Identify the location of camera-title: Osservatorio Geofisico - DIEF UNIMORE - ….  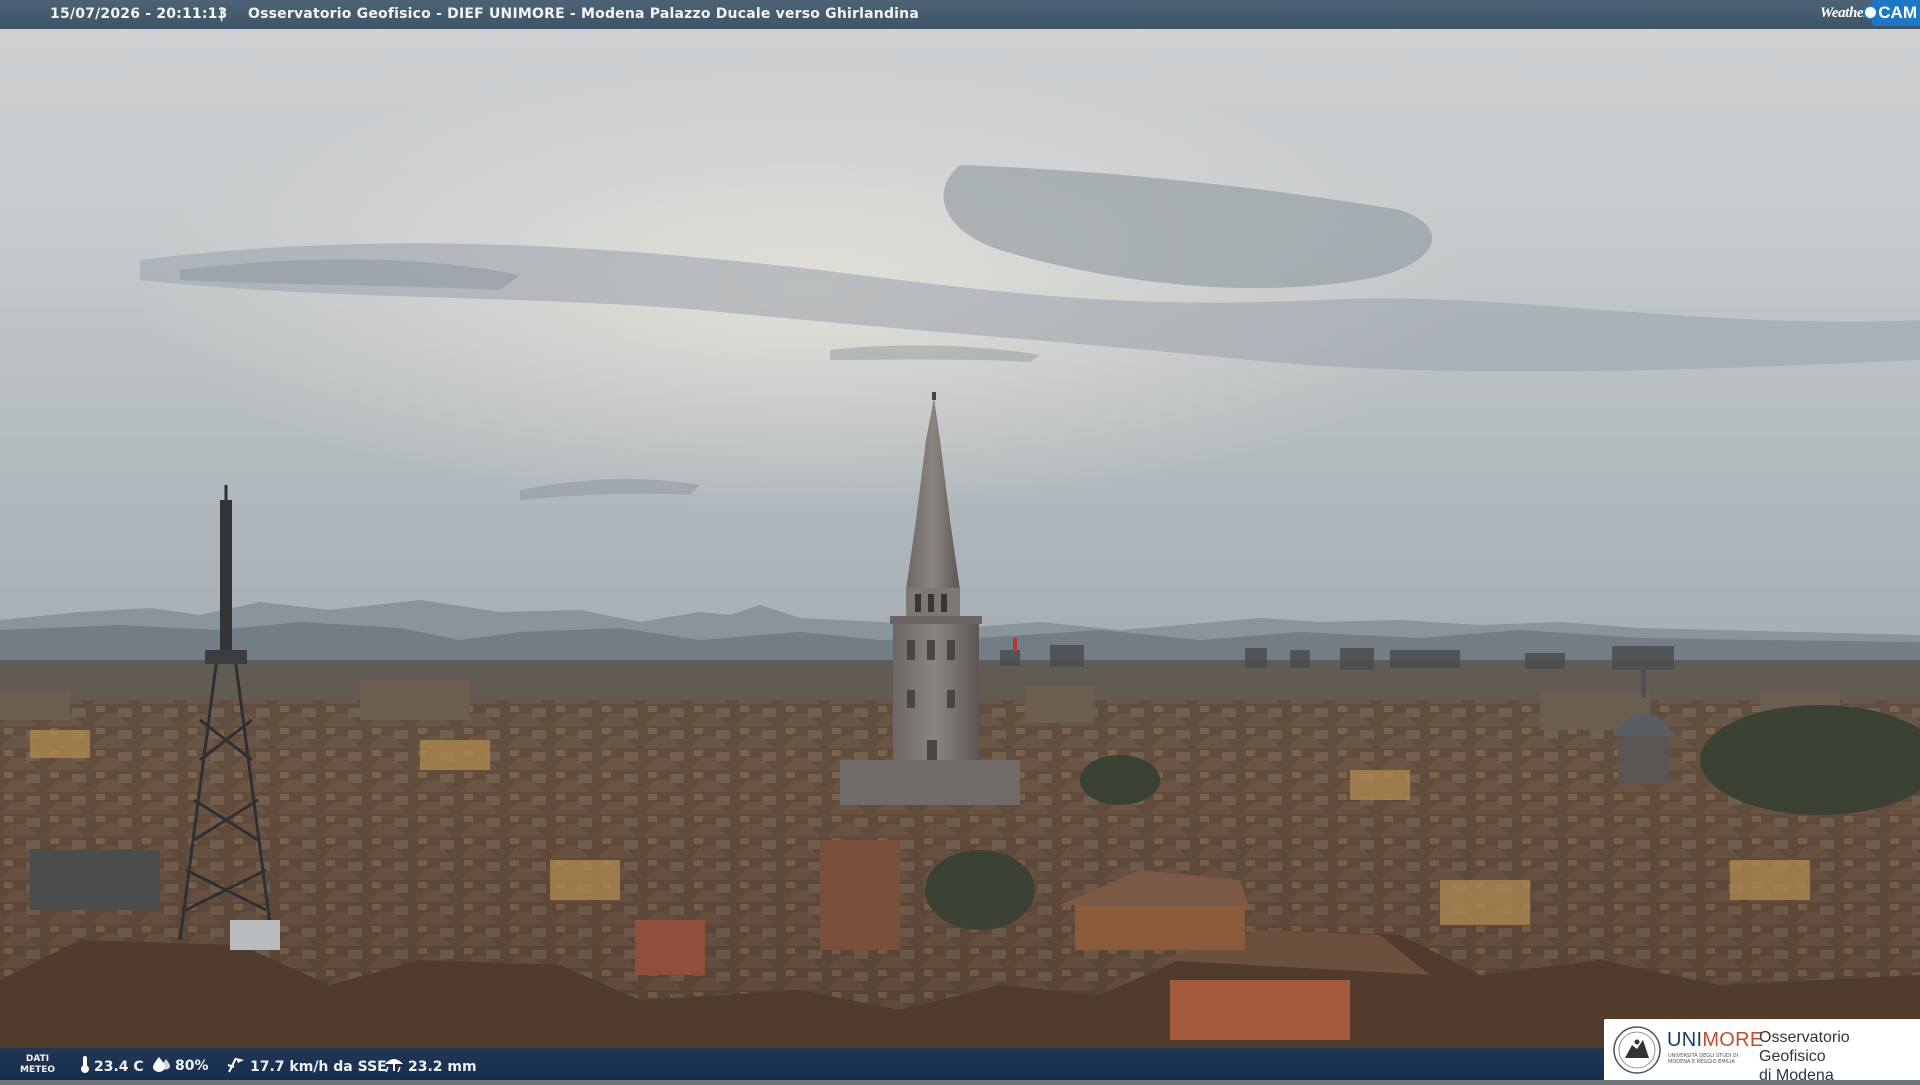
(583, 14).